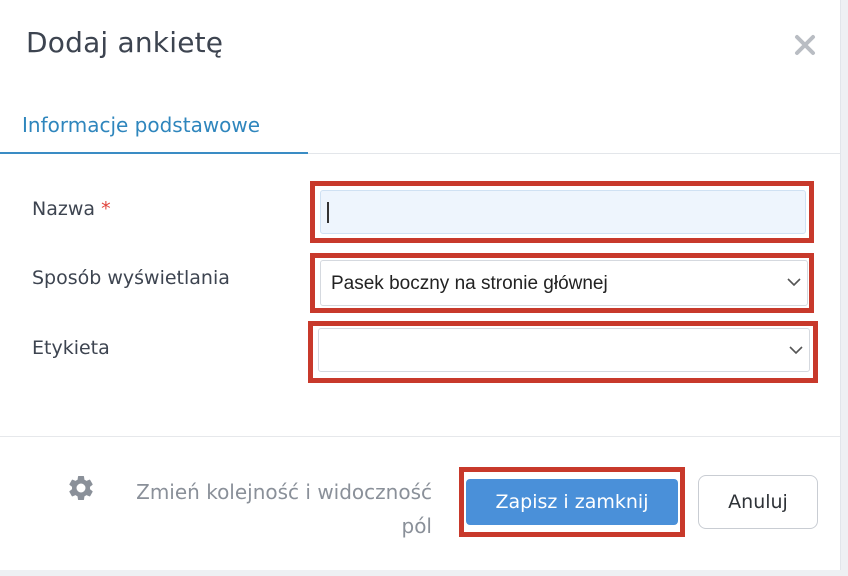  Describe the element at coordinates (417, 526) in the screenshot. I see `reorder-label-line2: pól` at that location.